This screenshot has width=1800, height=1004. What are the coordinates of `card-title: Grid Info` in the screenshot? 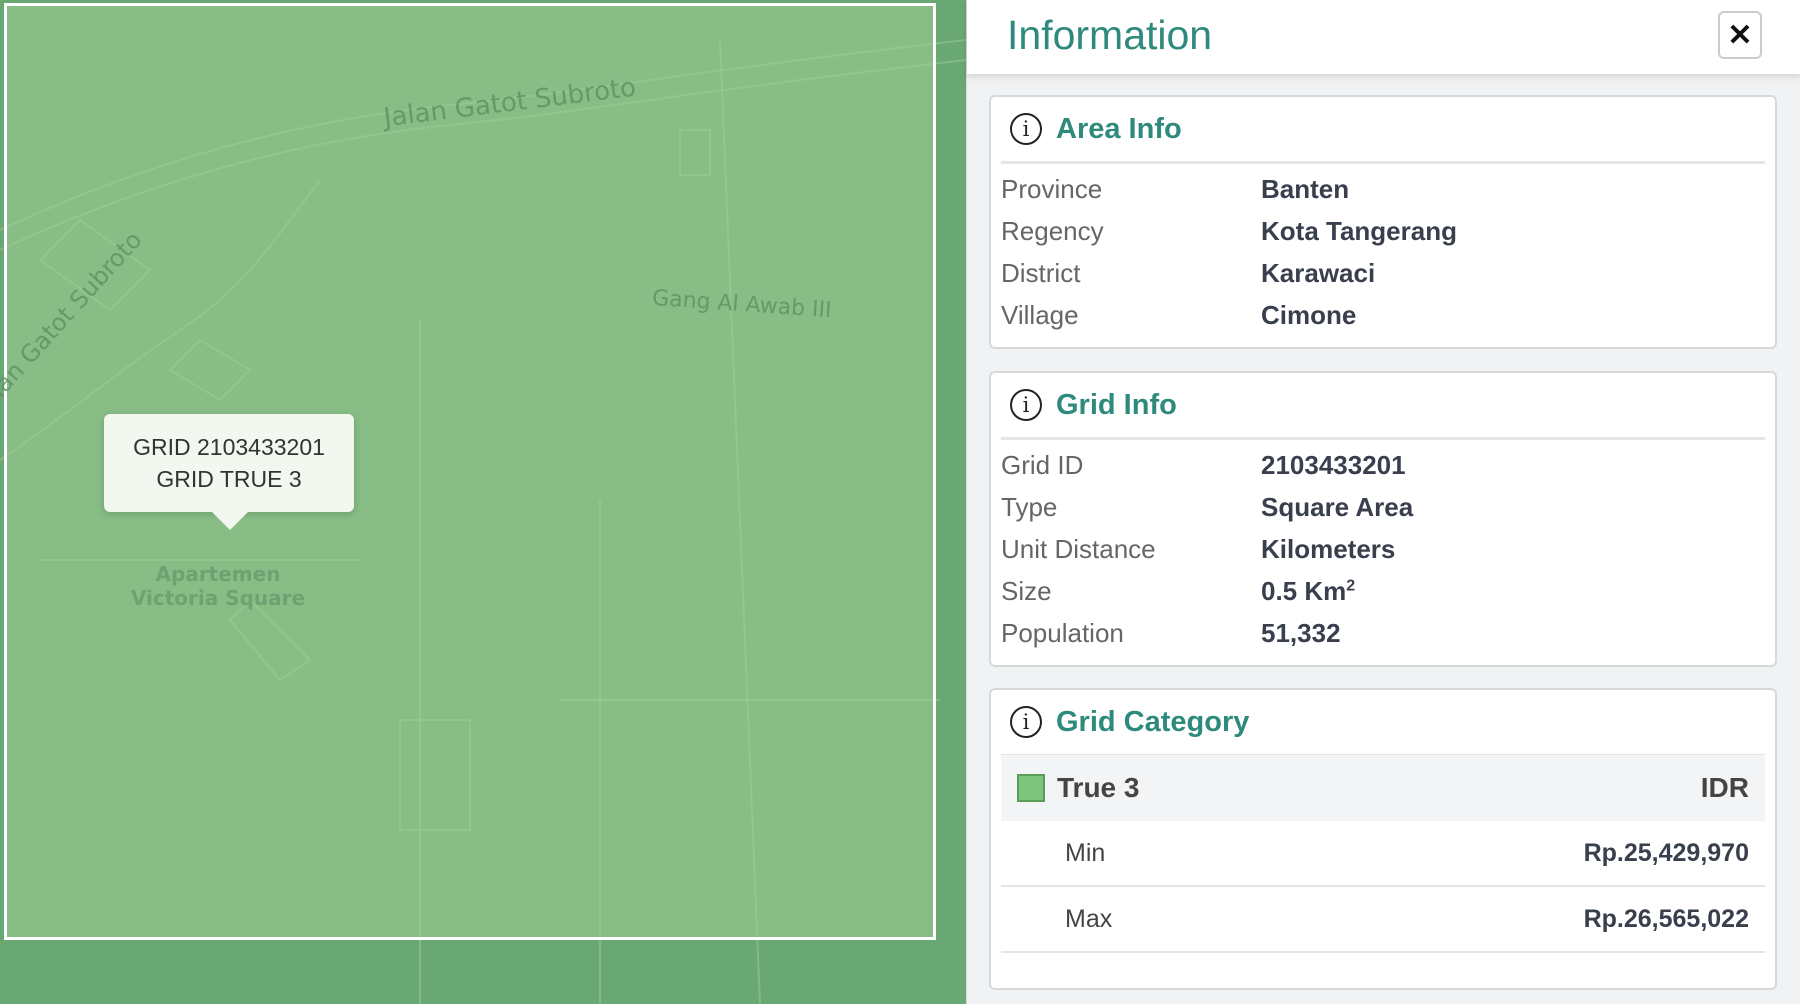 It's located at (1116, 404).